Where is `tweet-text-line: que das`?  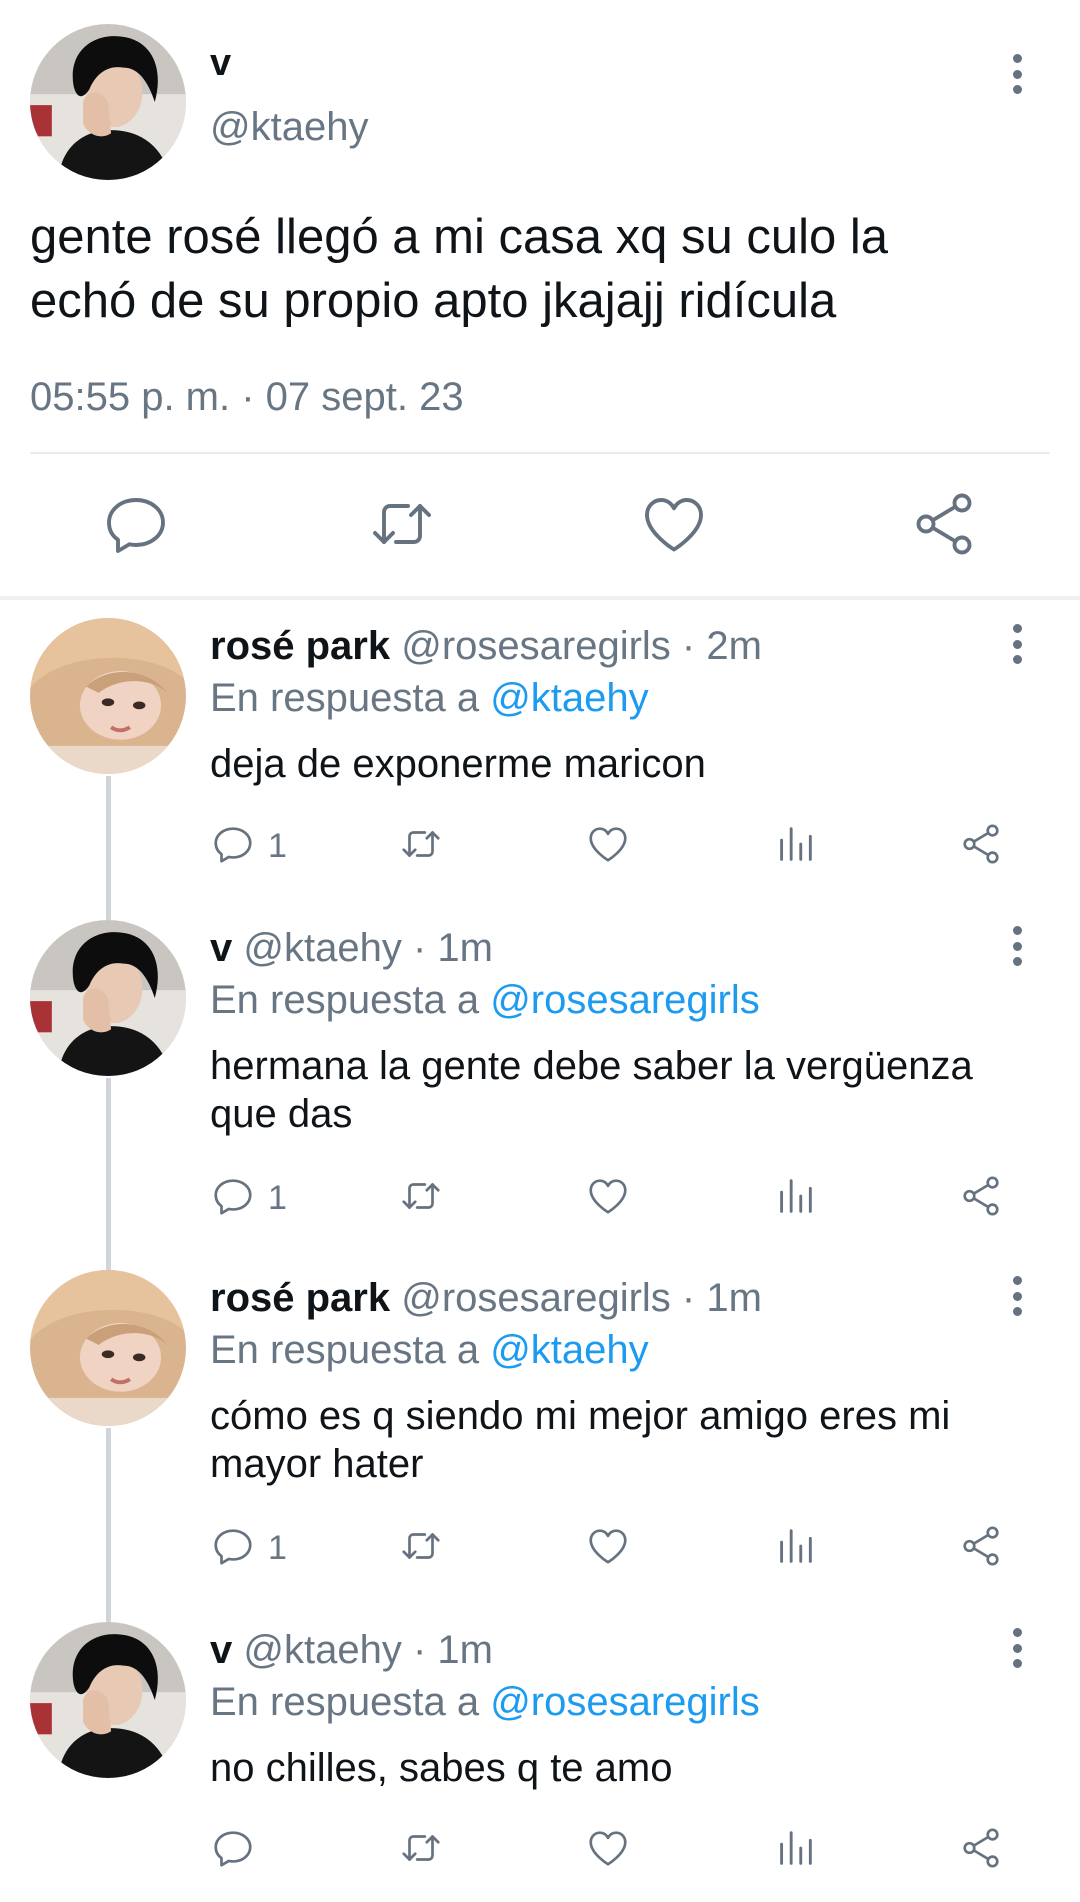
tweet-text-line: que das is located at coordinates (281, 1114).